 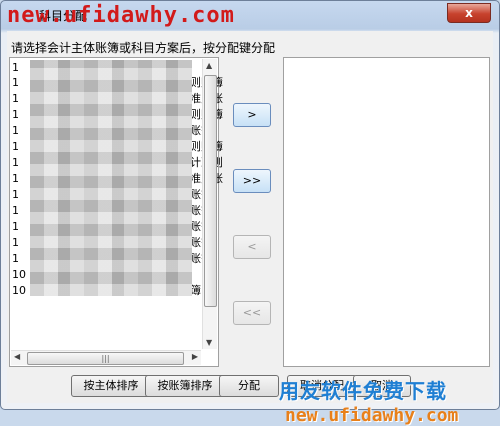 I want to click on scroll-right-arrow-icon: ▶, so click(x=195, y=356).